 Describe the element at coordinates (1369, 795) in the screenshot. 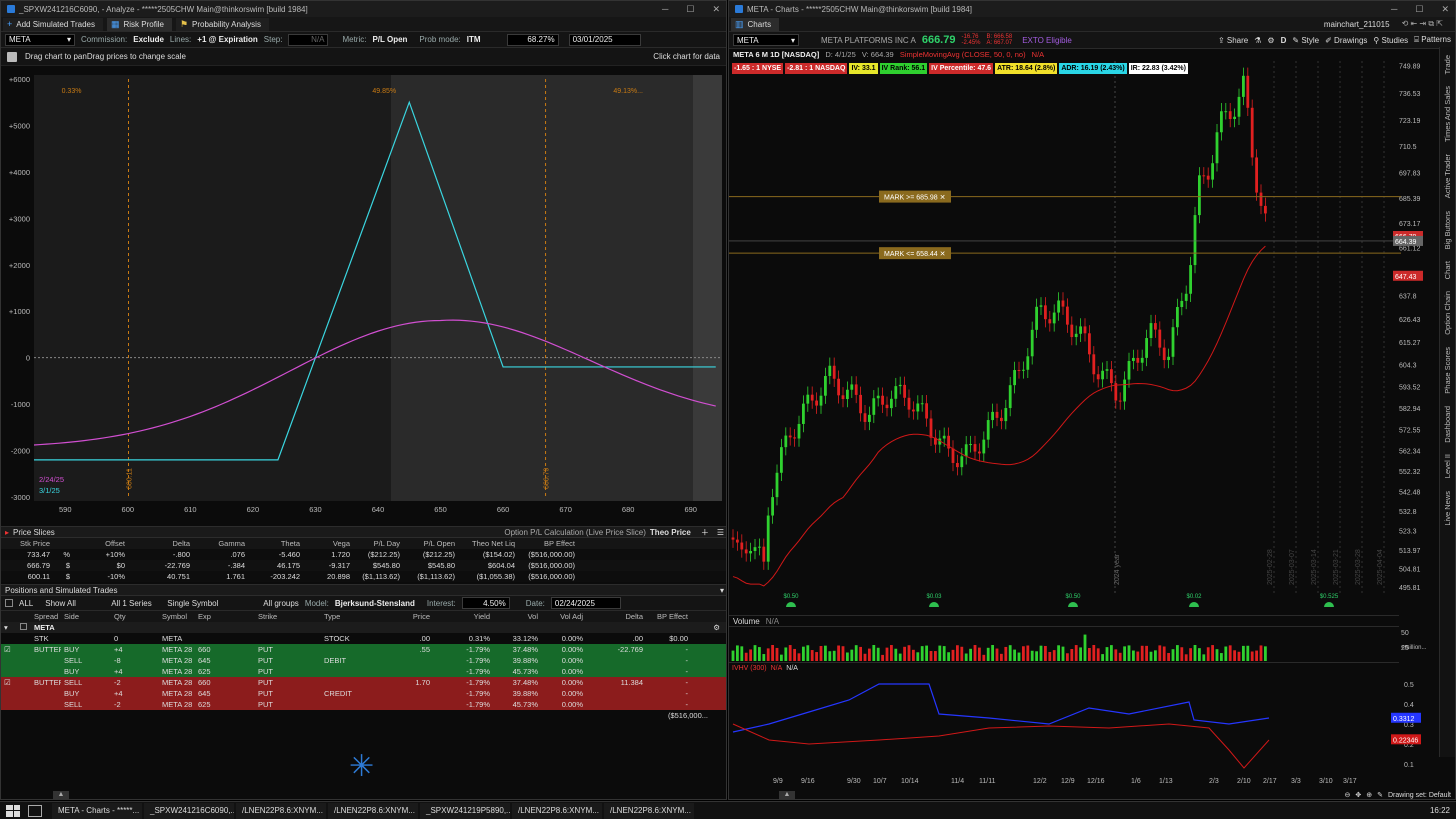

I see `zoom-in-icon: ⊕` at that location.